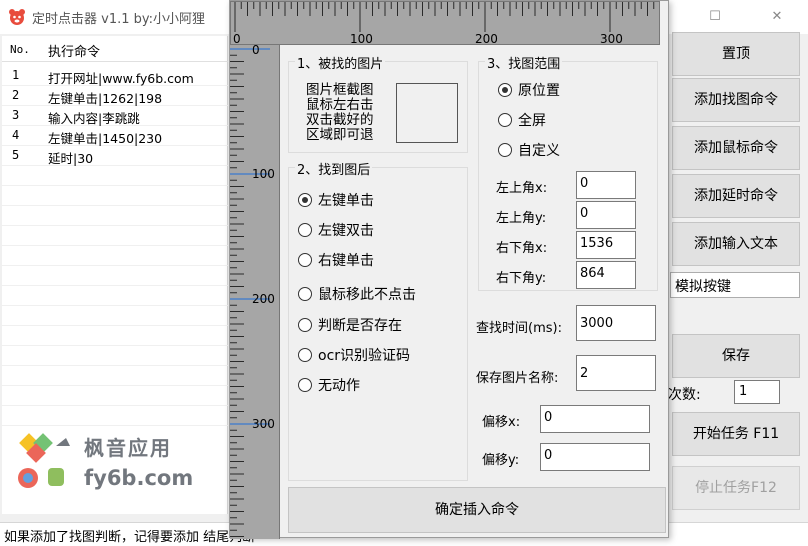 Image resolution: width=808 pixels, height=546 pixels. I want to click on option-ocr-captcha: ocr识别验证码, so click(364, 355).